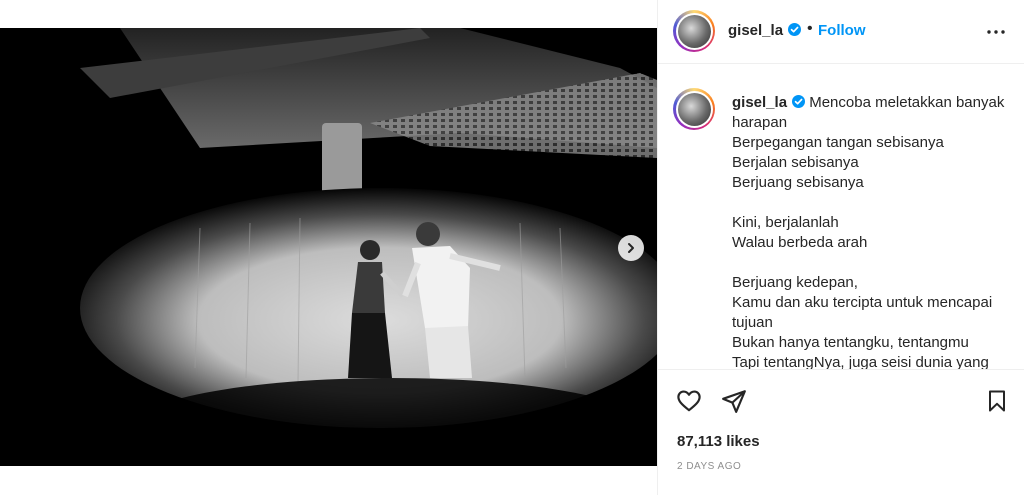 This screenshot has width=1024, height=495. Describe the element at coordinates (694, 31) in the screenshot. I see `avatar` at that location.